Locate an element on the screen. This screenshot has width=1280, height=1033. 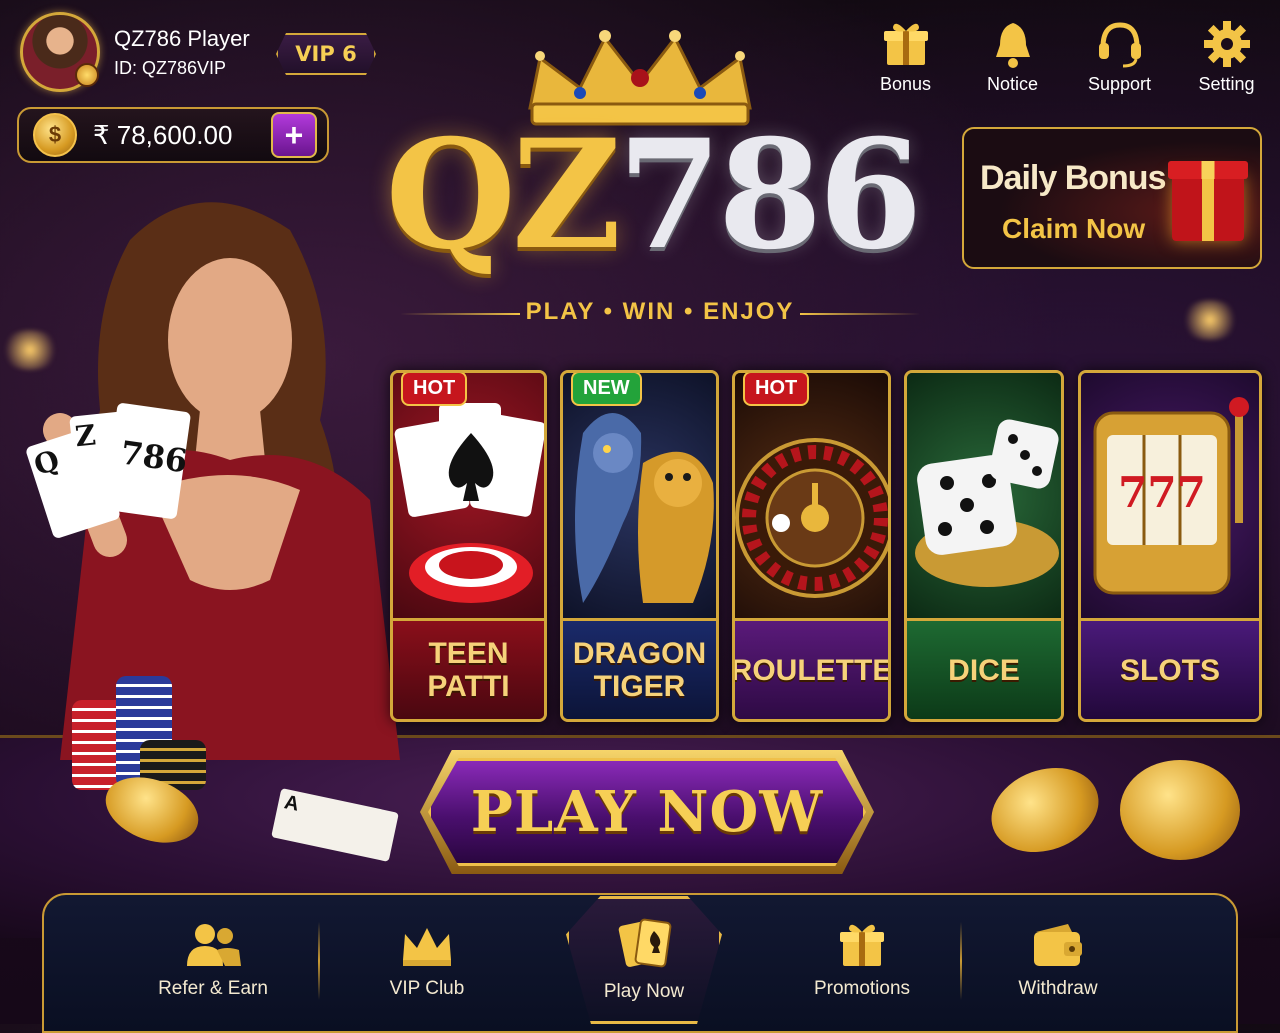
wallet-icon is located at coordinates (1058, 945).